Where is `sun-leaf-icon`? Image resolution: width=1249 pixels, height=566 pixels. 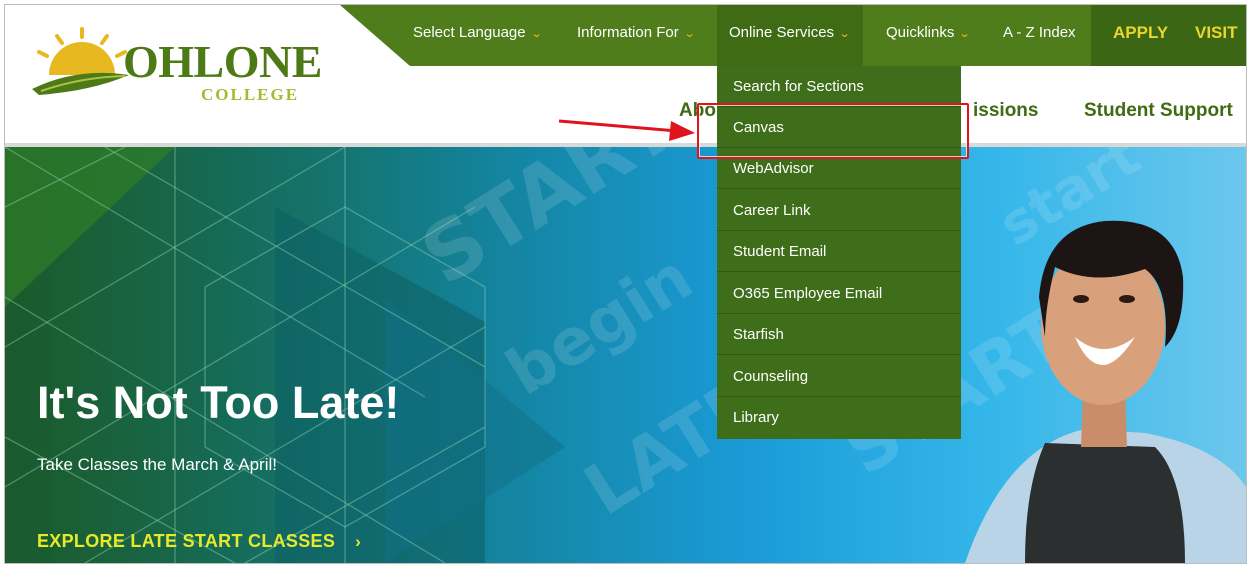
sun-leaf-icon is located at coordinates (80, 61).